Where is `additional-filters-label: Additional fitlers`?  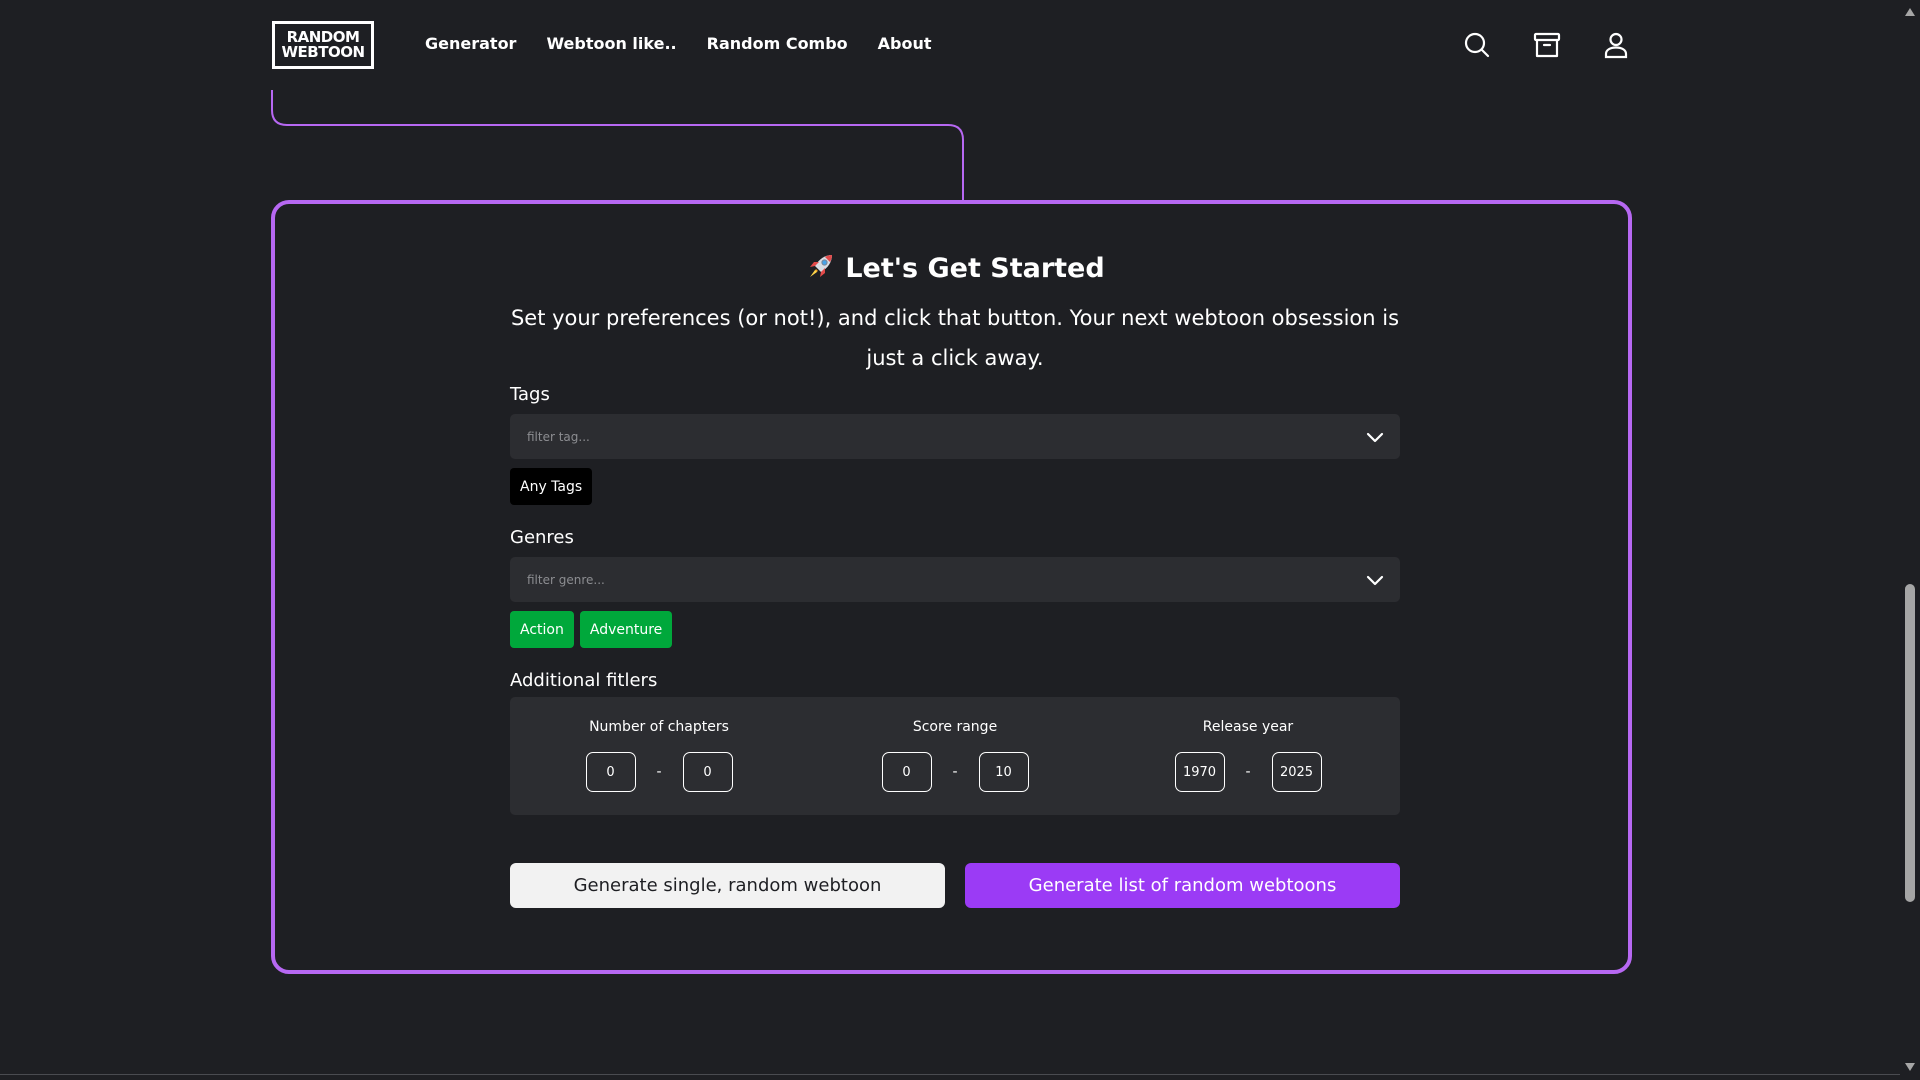 additional-filters-label: Additional fitlers is located at coordinates (584, 680).